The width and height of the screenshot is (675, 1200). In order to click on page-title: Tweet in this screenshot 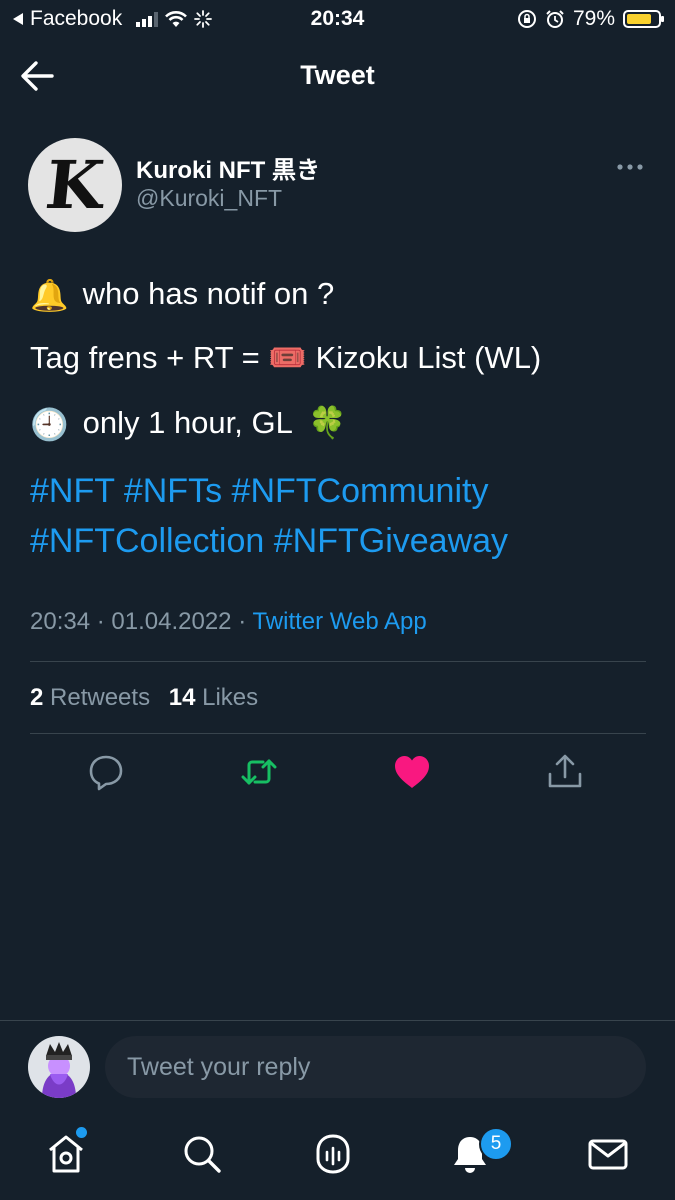, I will do `click(337, 75)`.